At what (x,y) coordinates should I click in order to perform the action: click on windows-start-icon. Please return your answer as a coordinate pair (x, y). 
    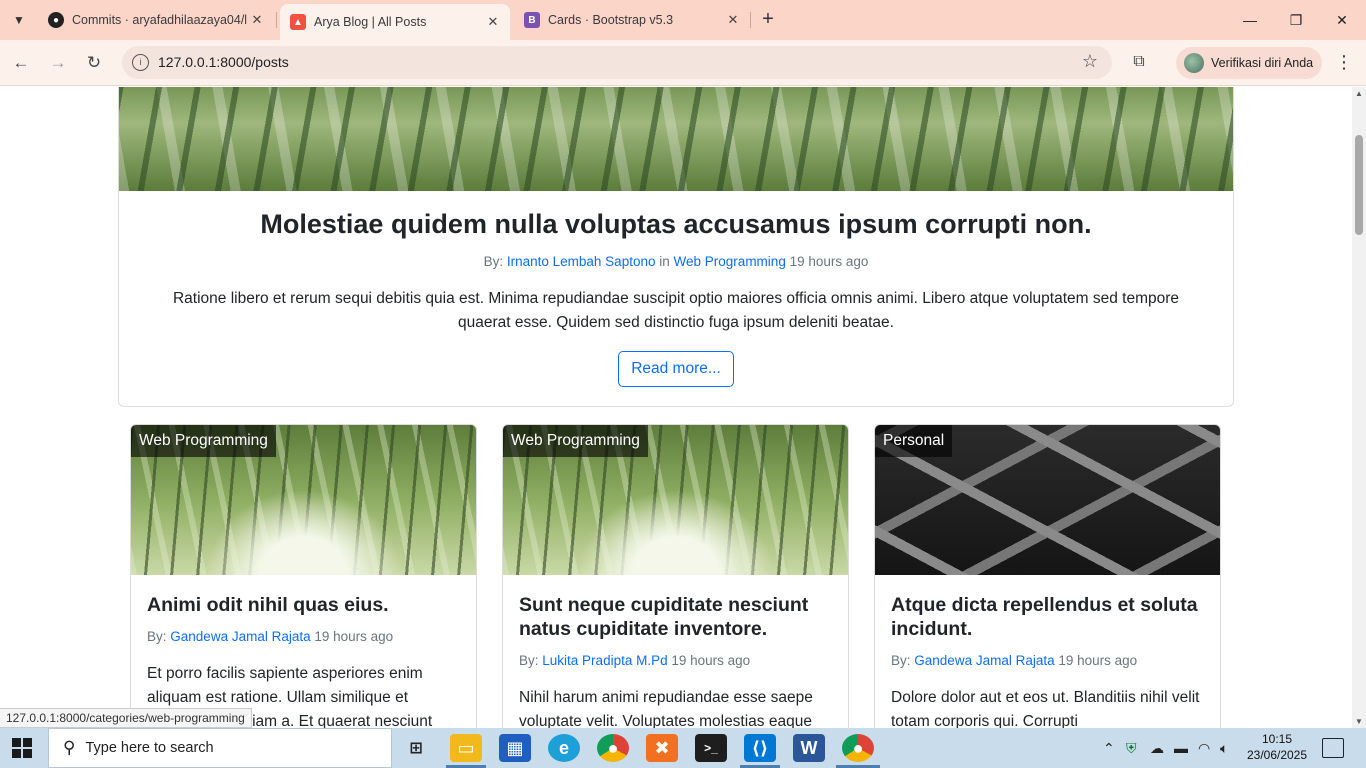
    Looking at the image, I should click on (23, 748).